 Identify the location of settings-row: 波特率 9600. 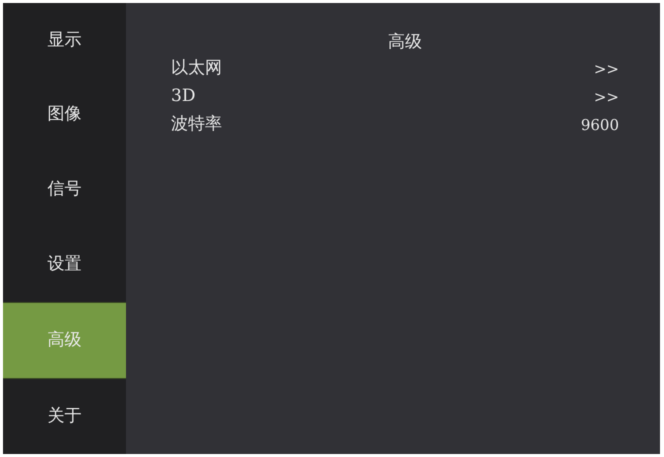
(395, 125).